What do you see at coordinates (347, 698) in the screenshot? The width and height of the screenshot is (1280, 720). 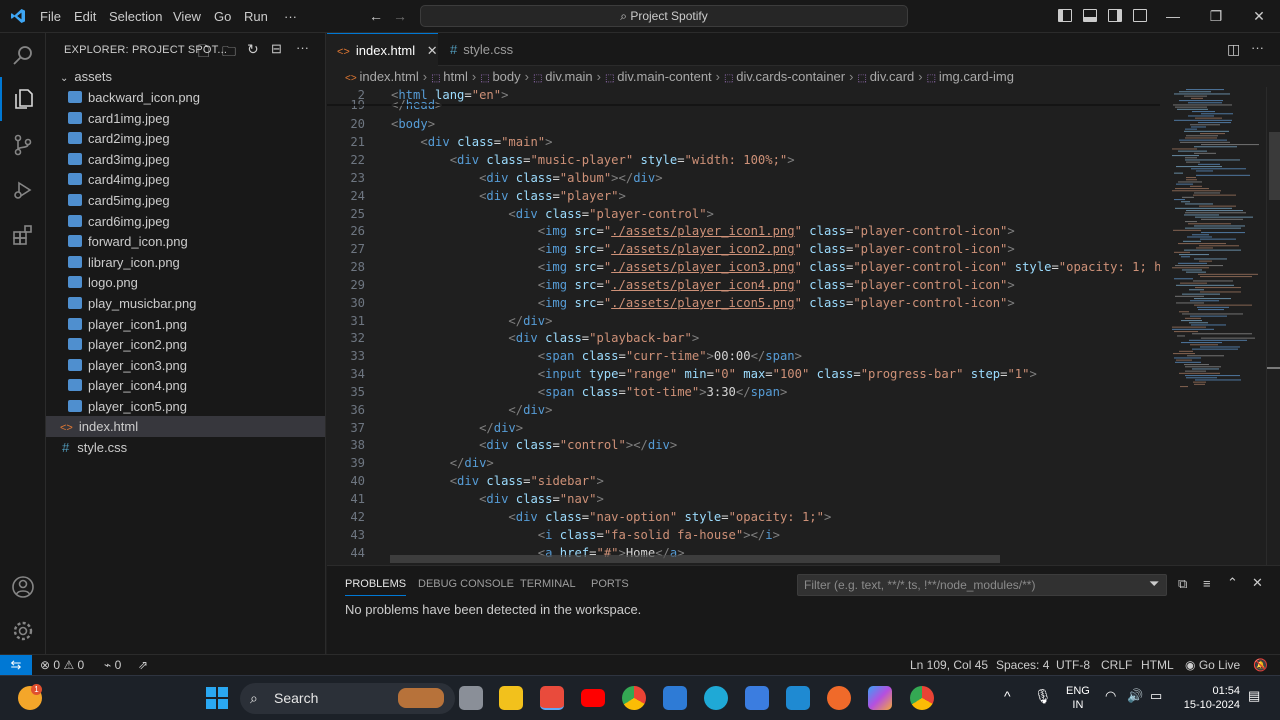 I see `taskbar-search: ⌕ Search` at bounding box center [347, 698].